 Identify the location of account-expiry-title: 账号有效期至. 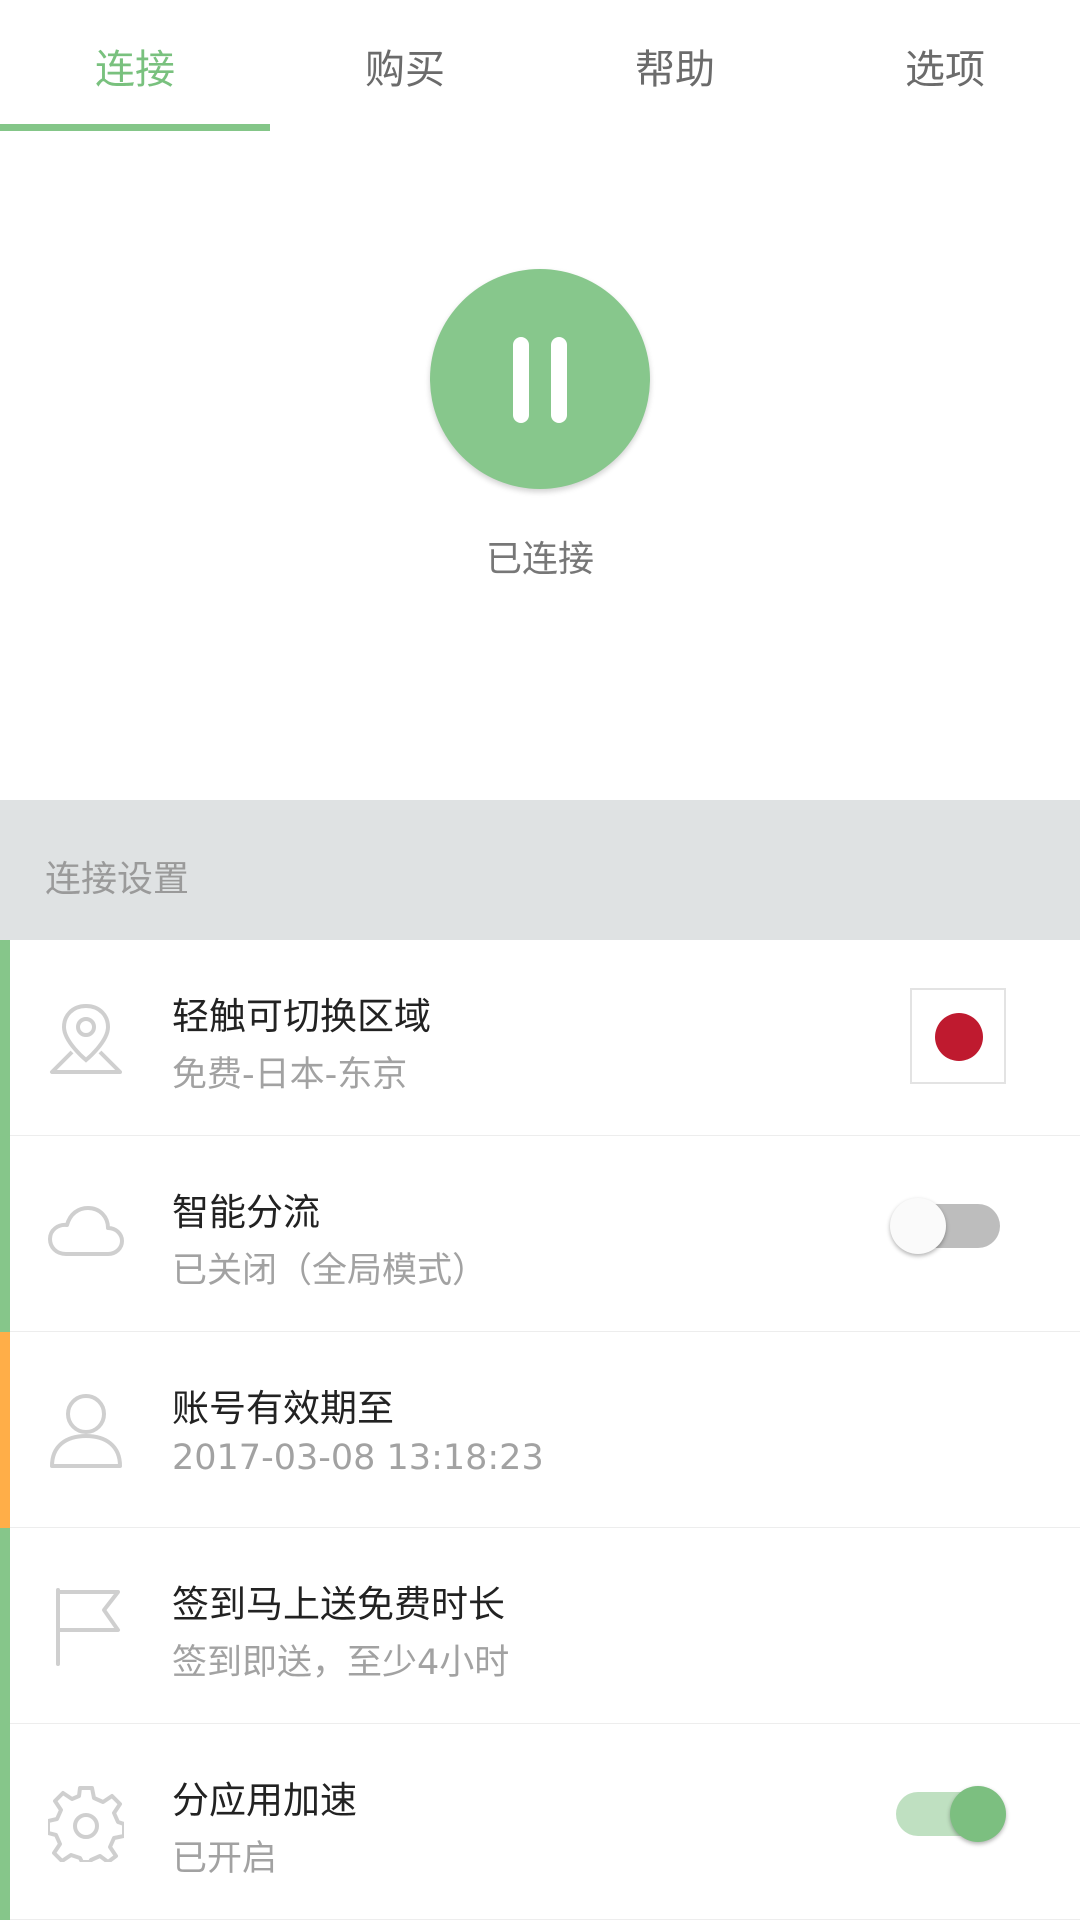
(283, 1408).